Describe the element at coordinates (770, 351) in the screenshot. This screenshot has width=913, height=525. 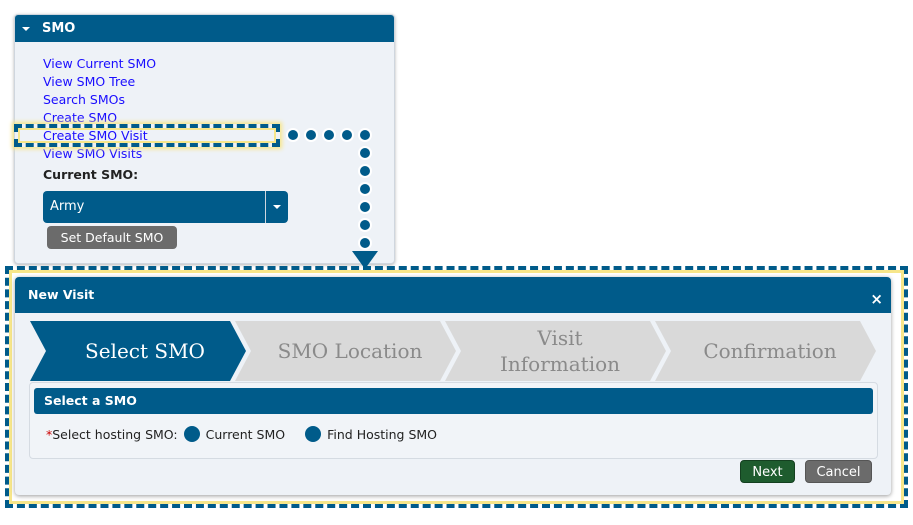
I see `step-confirmation: Confirmation` at that location.